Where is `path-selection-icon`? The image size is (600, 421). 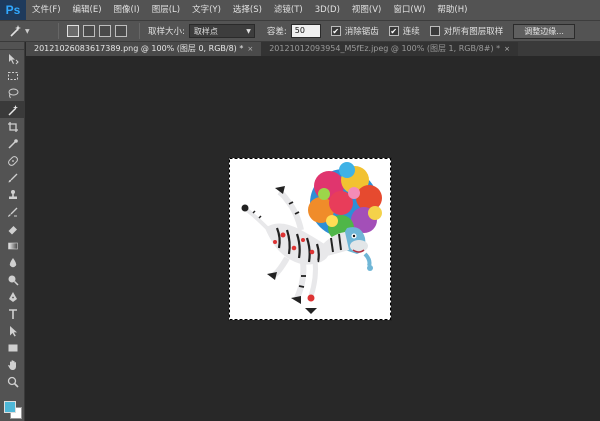
path-selection-icon is located at coordinates (12, 330).